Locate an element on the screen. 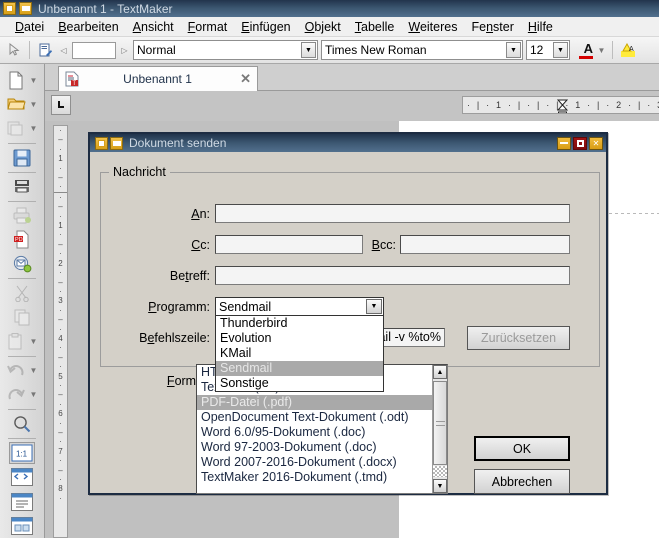 The image size is (659, 538). toolbar-item-open: ▼ is located at coordinates (22, 104).